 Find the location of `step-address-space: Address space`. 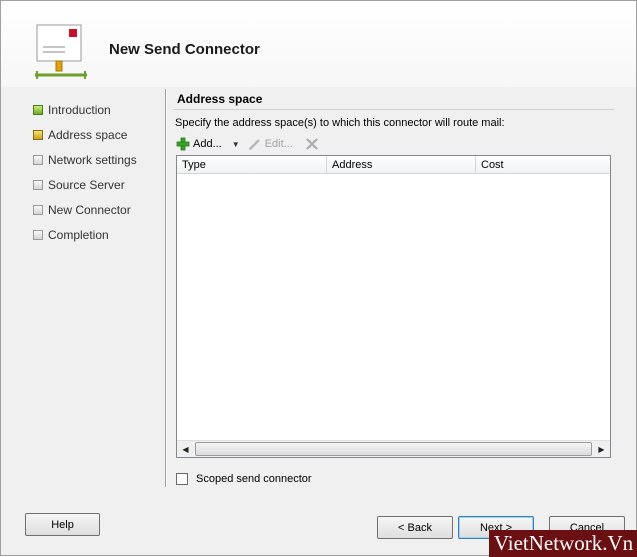

step-address-space: Address space is located at coordinates (85, 134).